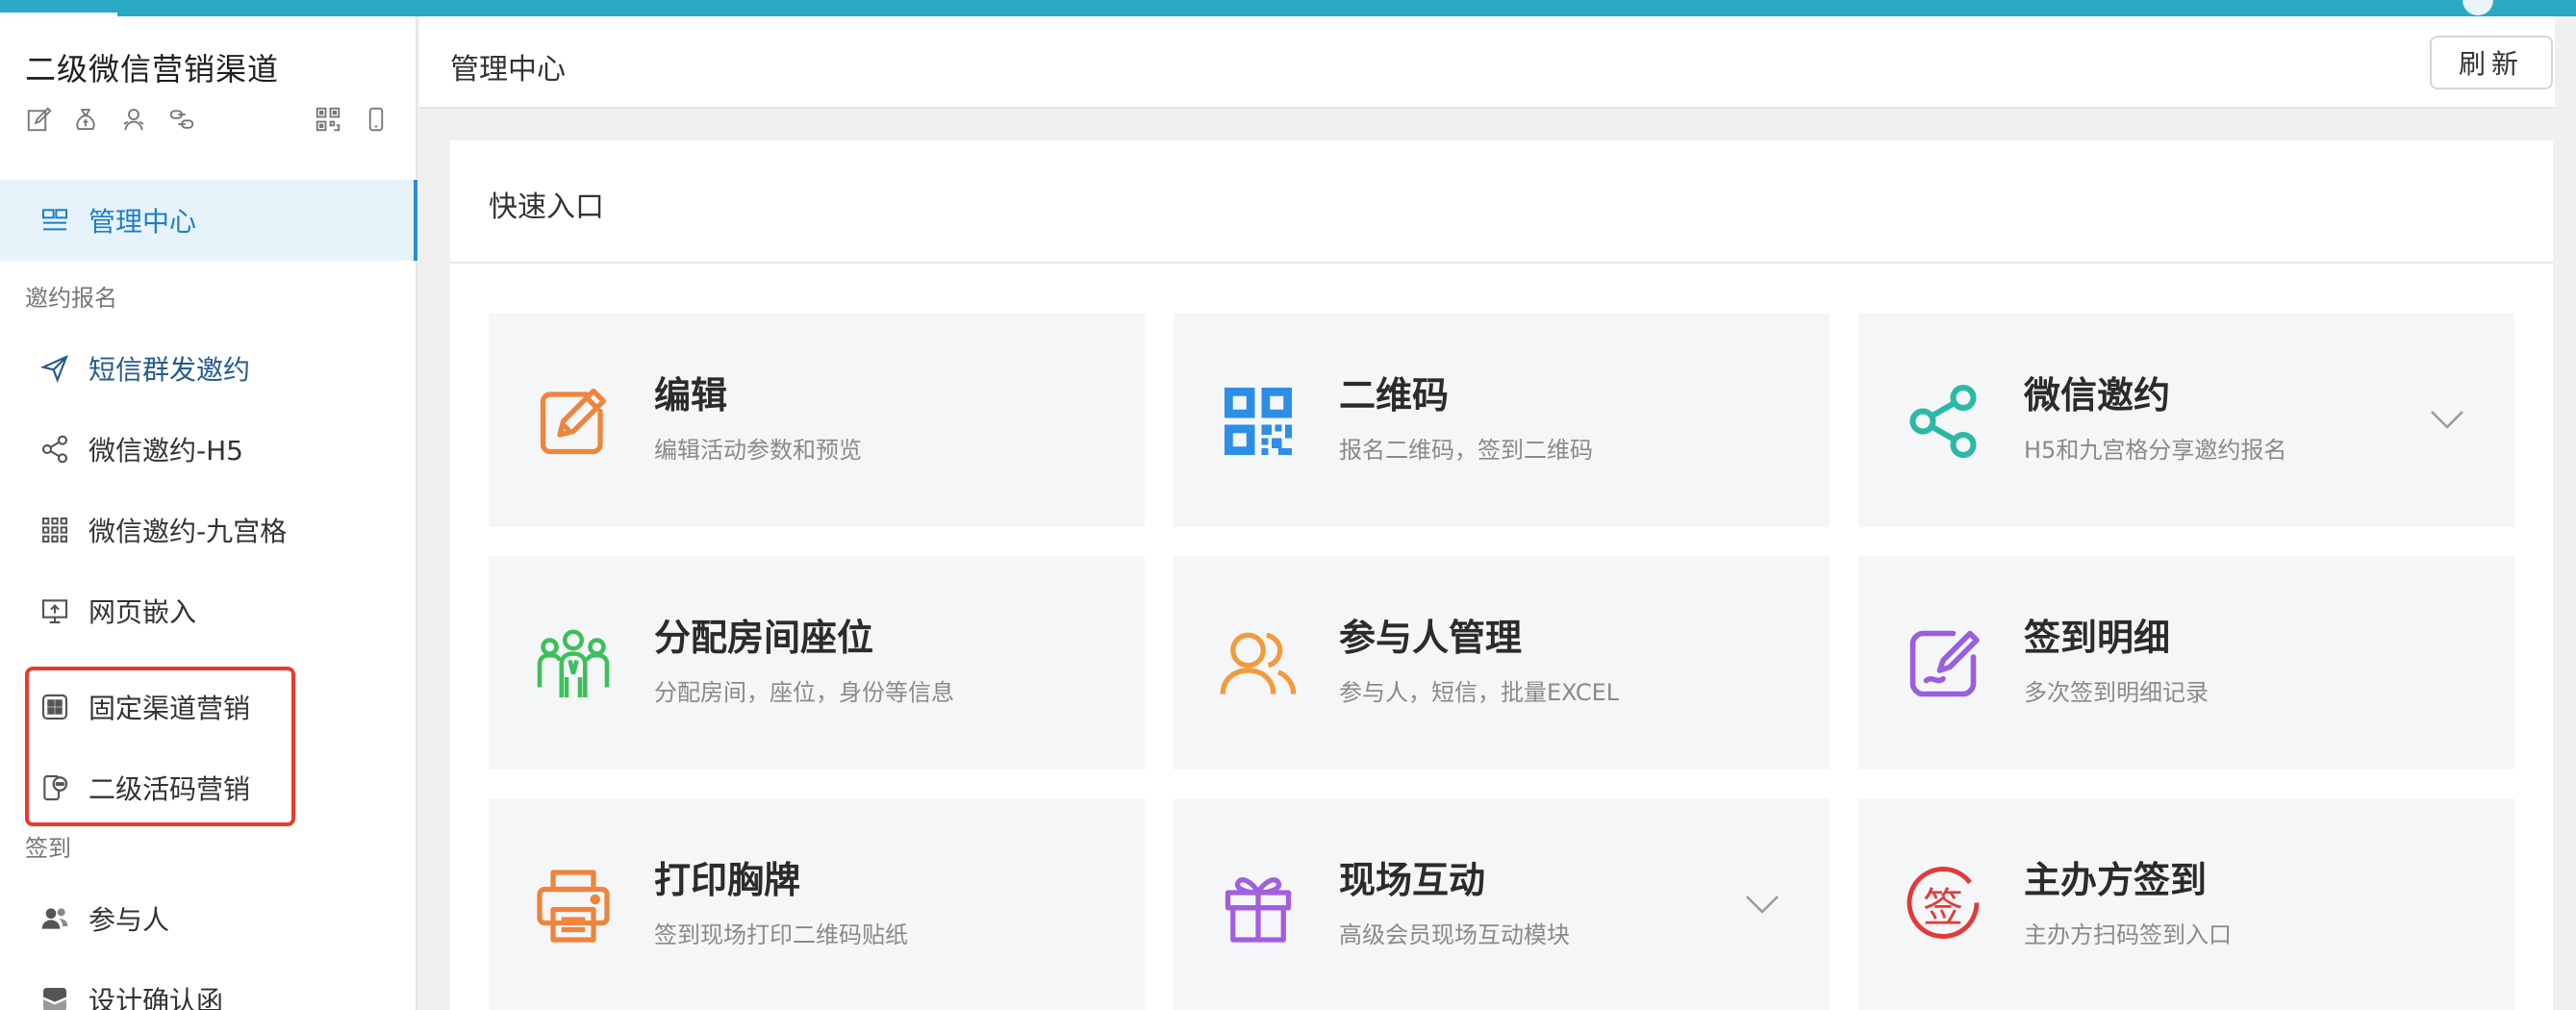 This screenshot has width=2576, height=1010. I want to click on nav-item-label: 参与人, so click(129, 920).